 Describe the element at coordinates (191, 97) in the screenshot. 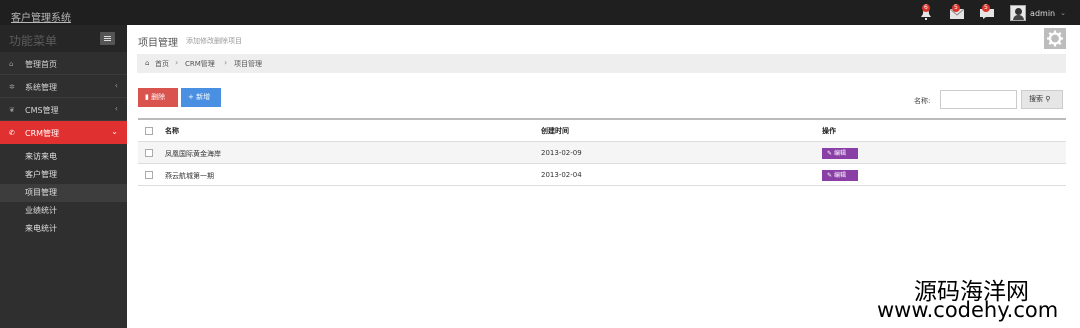

I see `plus-icon: +` at that location.